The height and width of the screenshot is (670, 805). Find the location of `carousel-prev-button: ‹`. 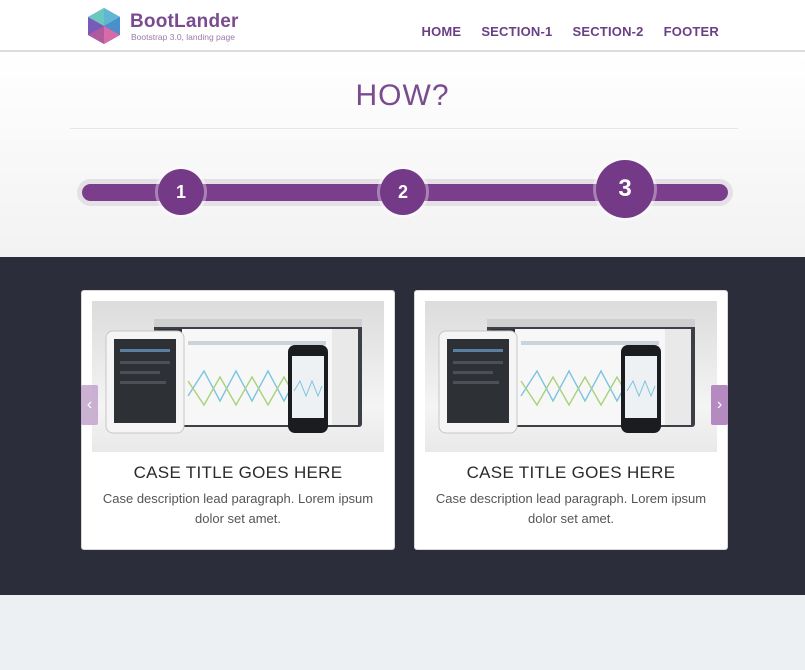

carousel-prev-button: ‹ is located at coordinates (89, 405).